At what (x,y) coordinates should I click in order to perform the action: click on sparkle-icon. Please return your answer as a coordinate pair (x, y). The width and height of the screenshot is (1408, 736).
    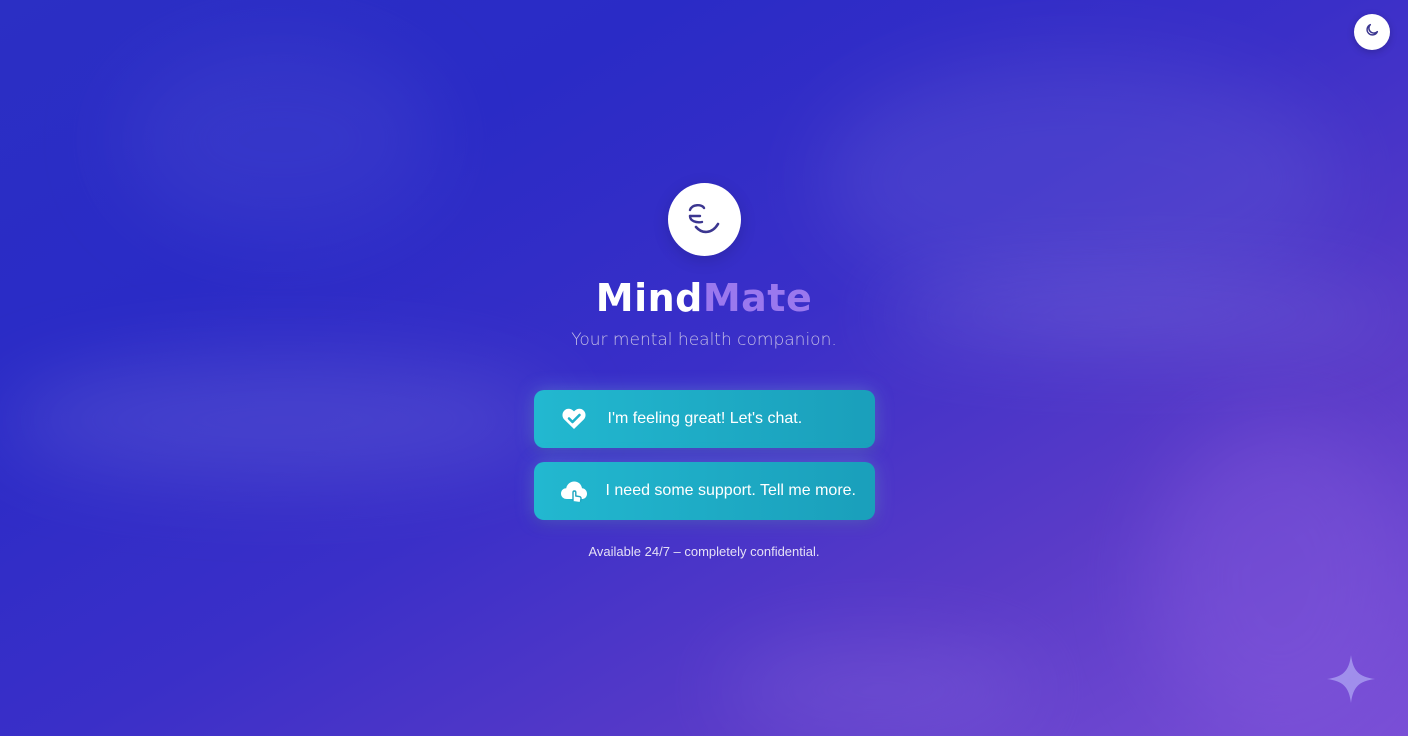
    Looking at the image, I should click on (1351, 679).